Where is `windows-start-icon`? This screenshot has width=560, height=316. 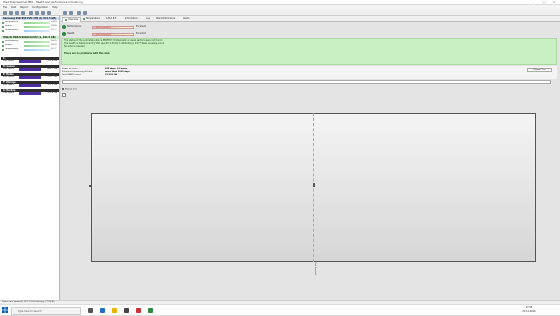
windows-start-icon is located at coordinates (5, 310).